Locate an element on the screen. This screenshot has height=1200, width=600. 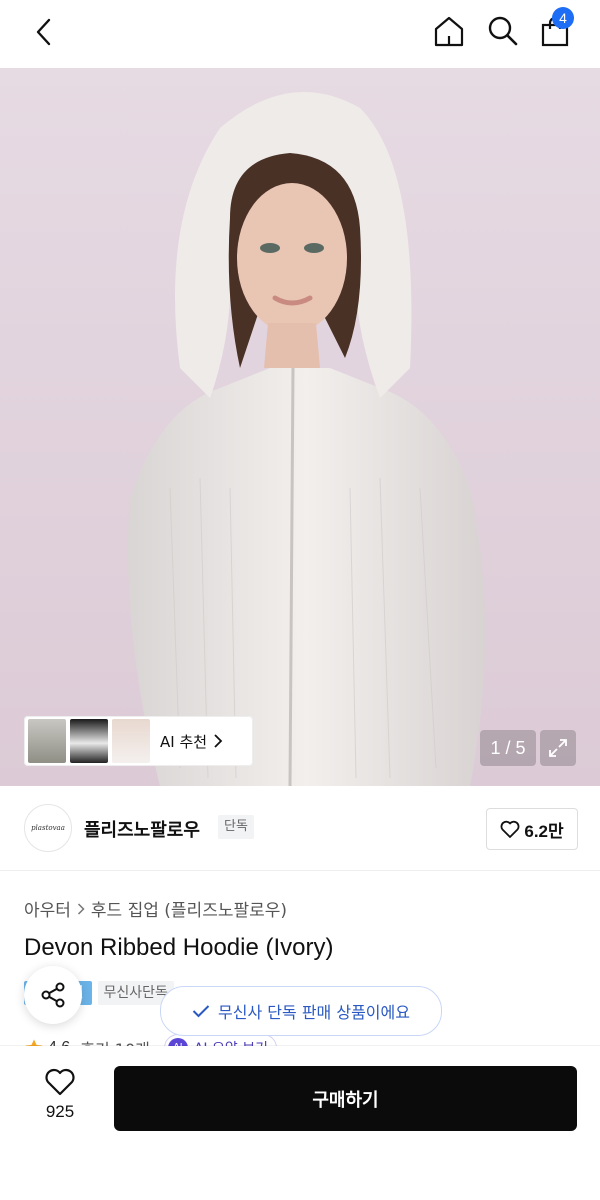
brand-logo: plastovaa is located at coordinates (48, 828).